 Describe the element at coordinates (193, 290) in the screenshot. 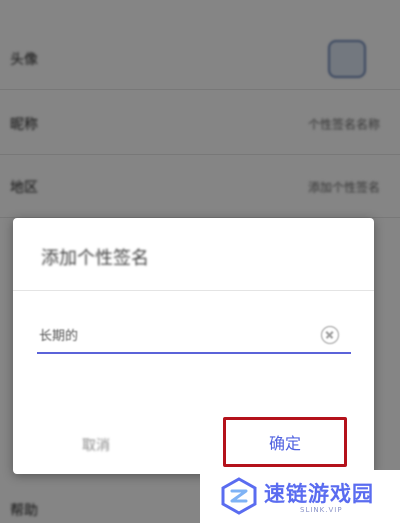

I see `divider` at that location.